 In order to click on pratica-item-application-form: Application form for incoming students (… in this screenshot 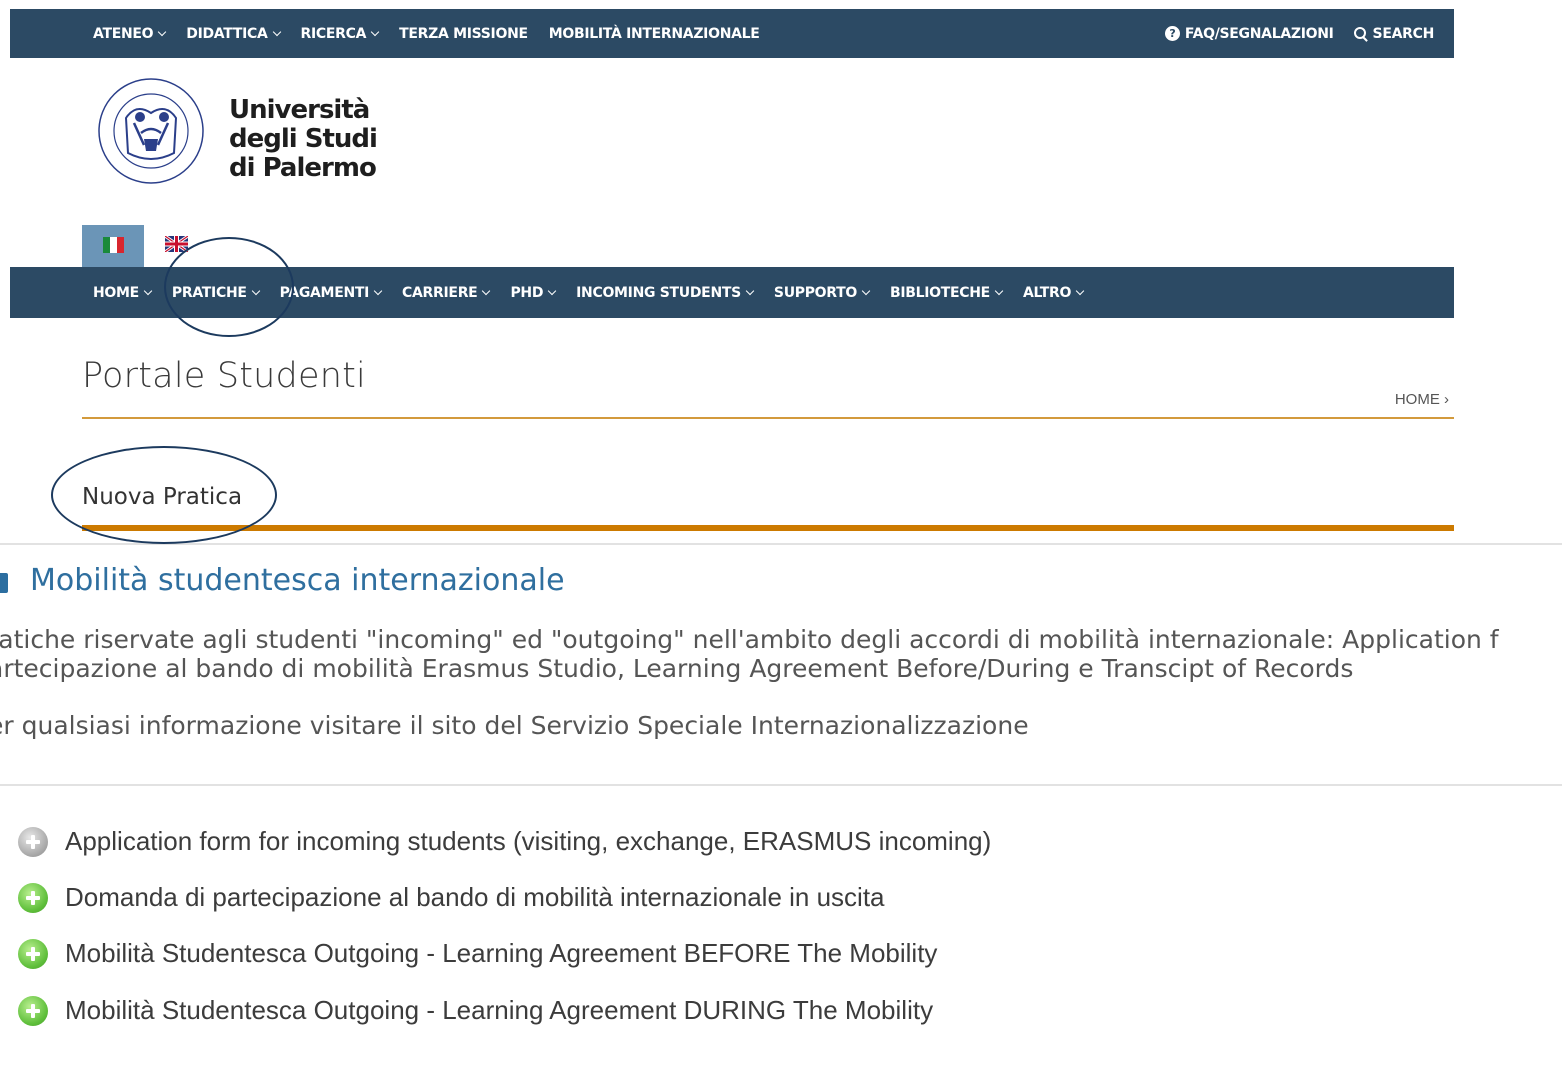, I will do `click(504, 841)`.